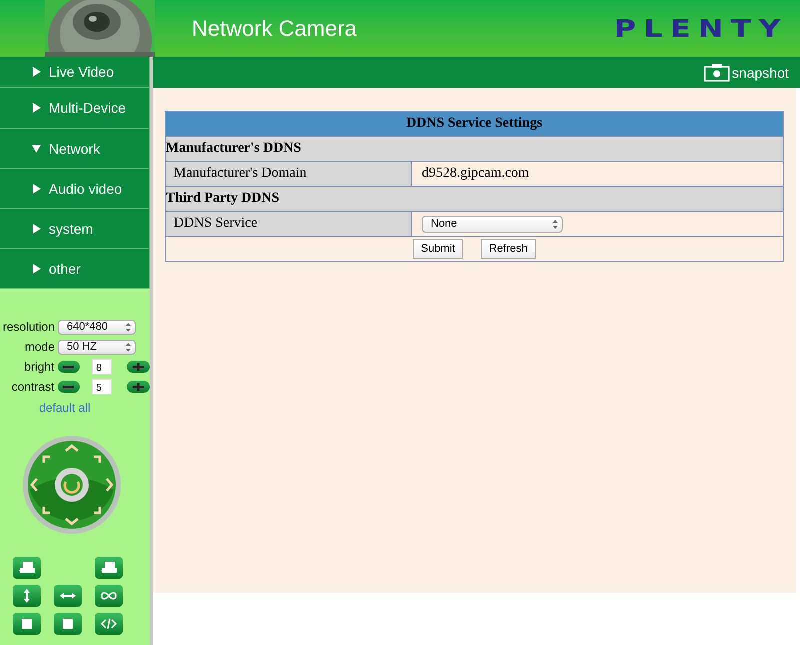 This screenshot has height=645, width=800. I want to click on section-heading: Manufacturer's DDNS, so click(475, 149).